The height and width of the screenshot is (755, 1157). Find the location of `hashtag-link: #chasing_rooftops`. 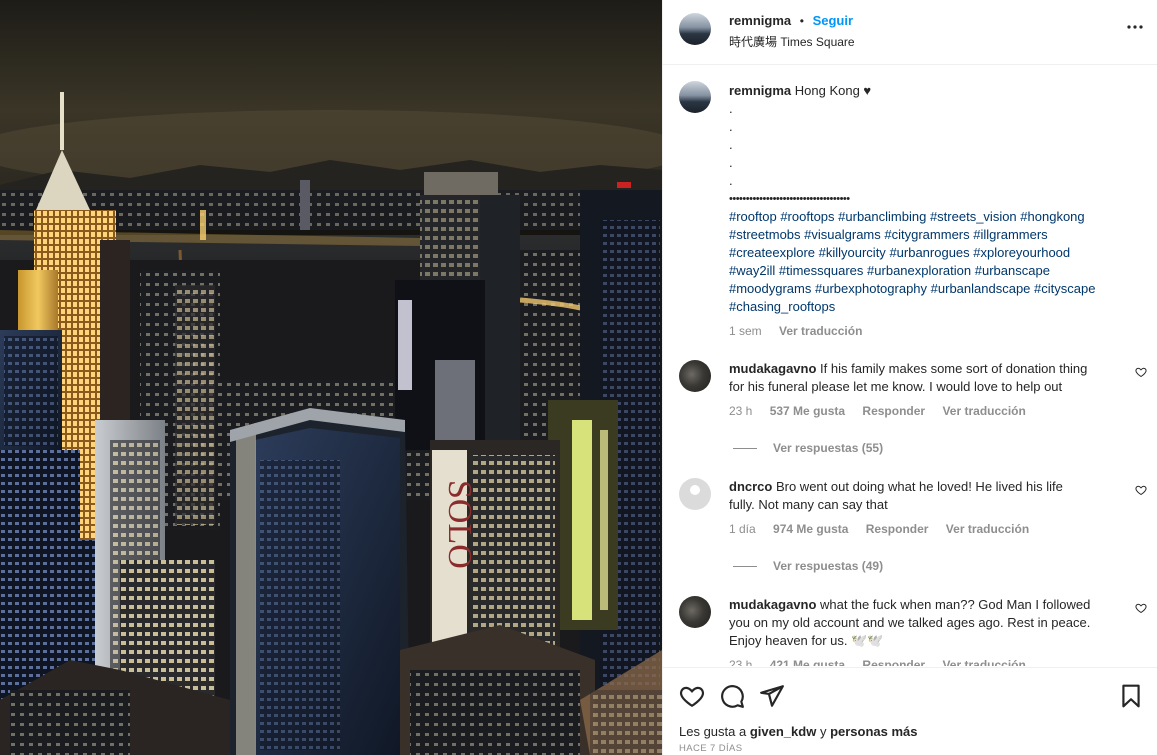

hashtag-link: #chasing_rooftops is located at coordinates (782, 306).